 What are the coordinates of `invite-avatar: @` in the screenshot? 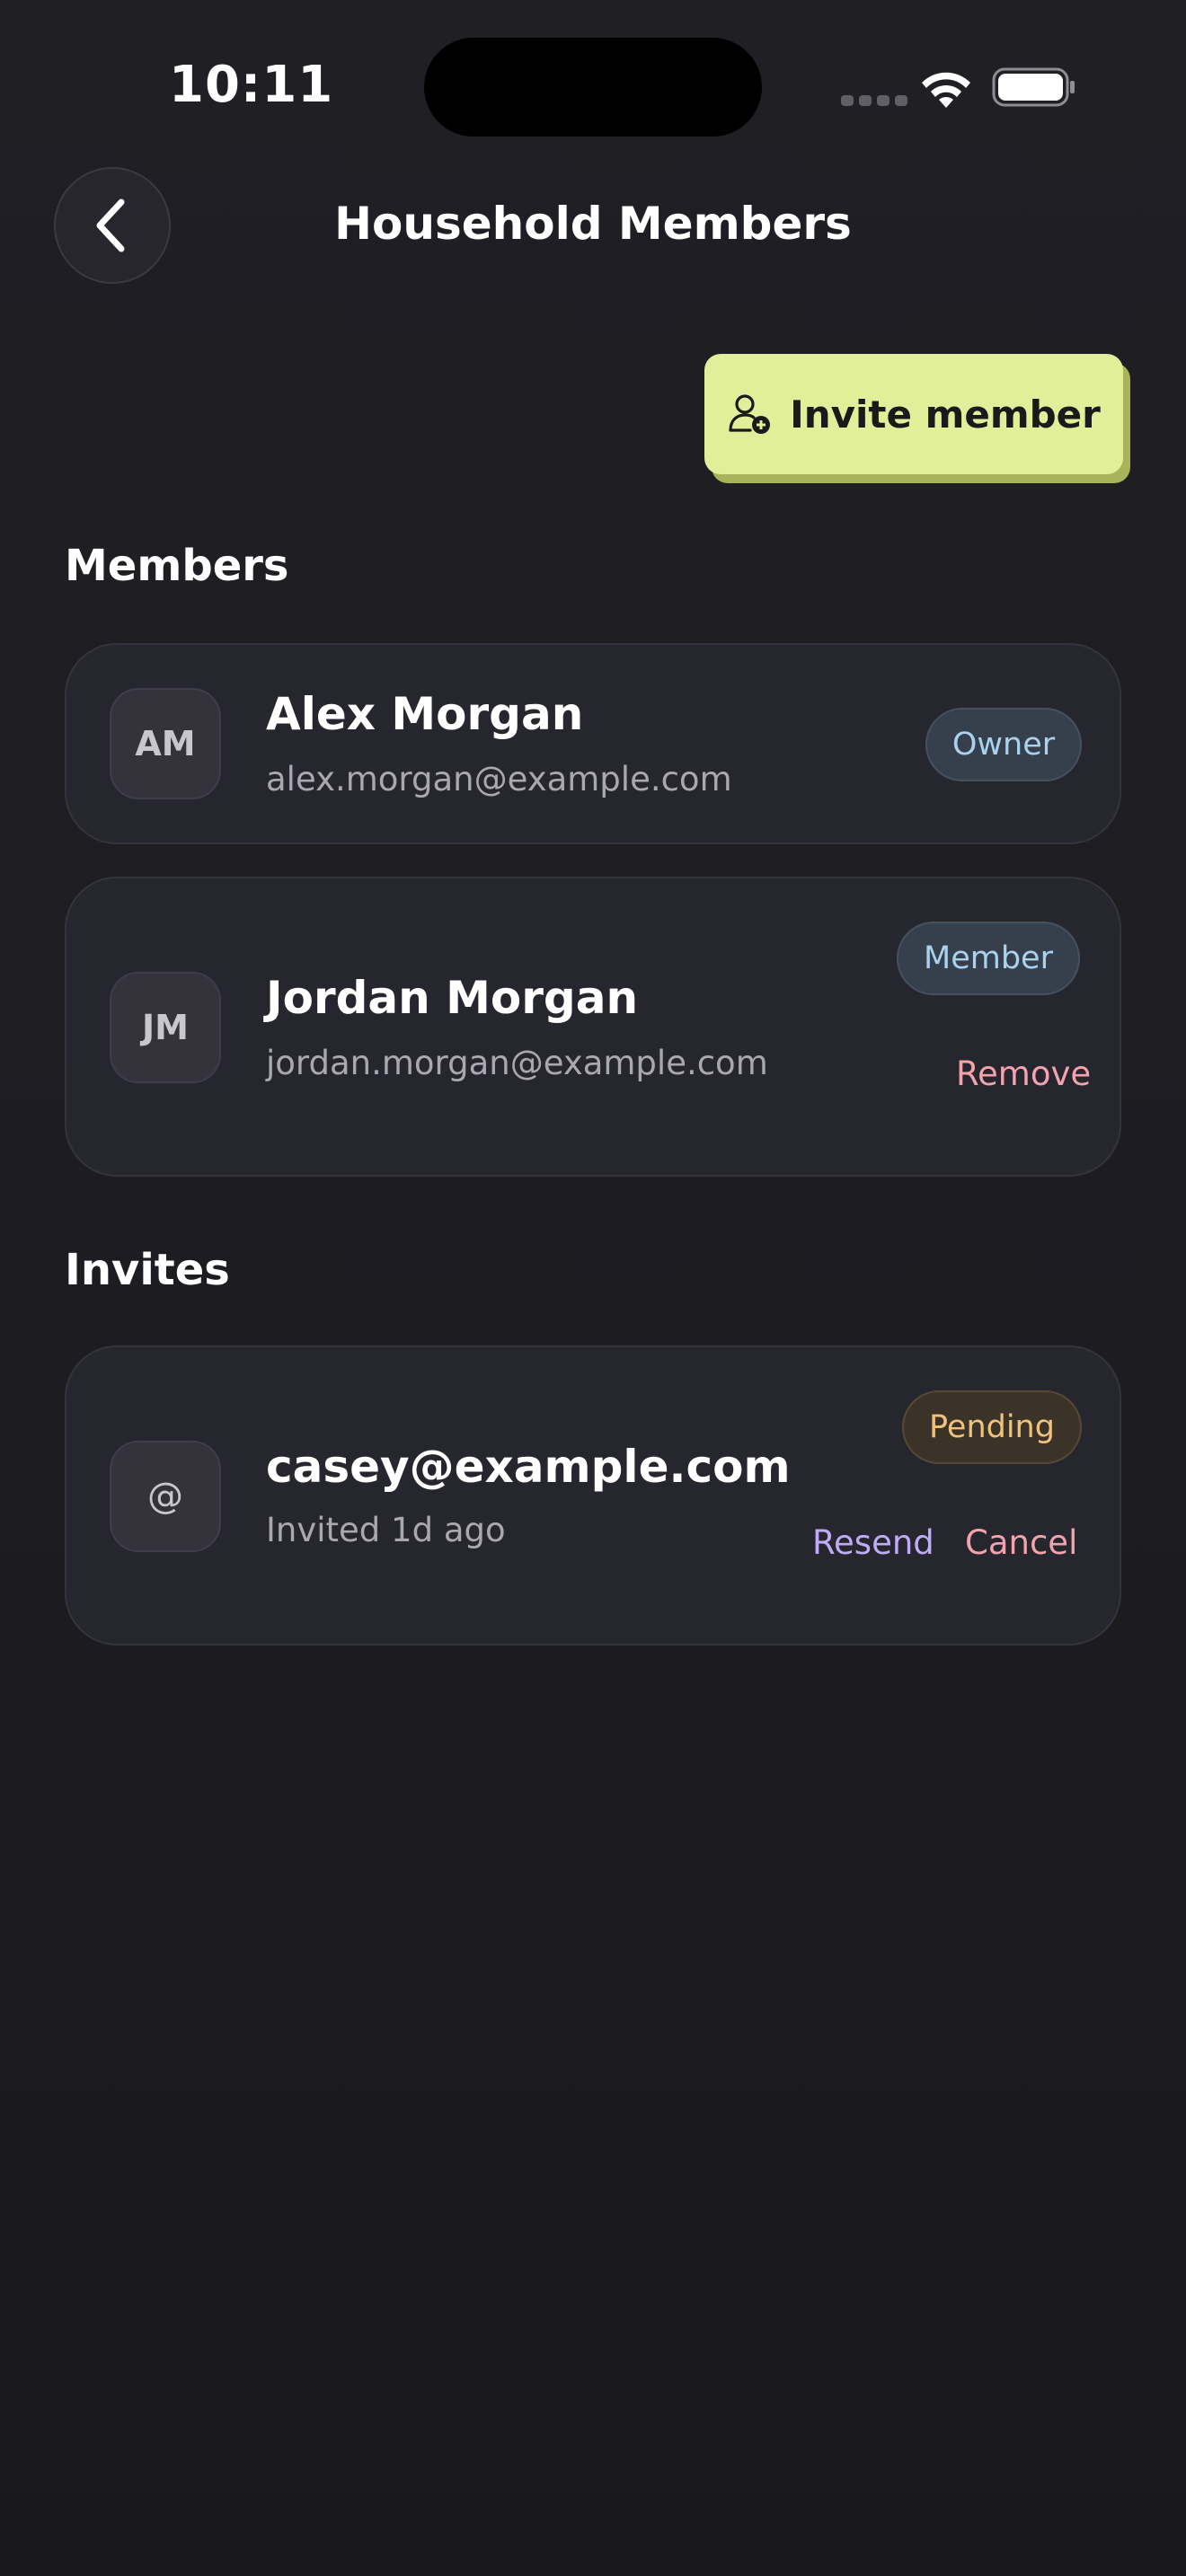 It's located at (165, 1496).